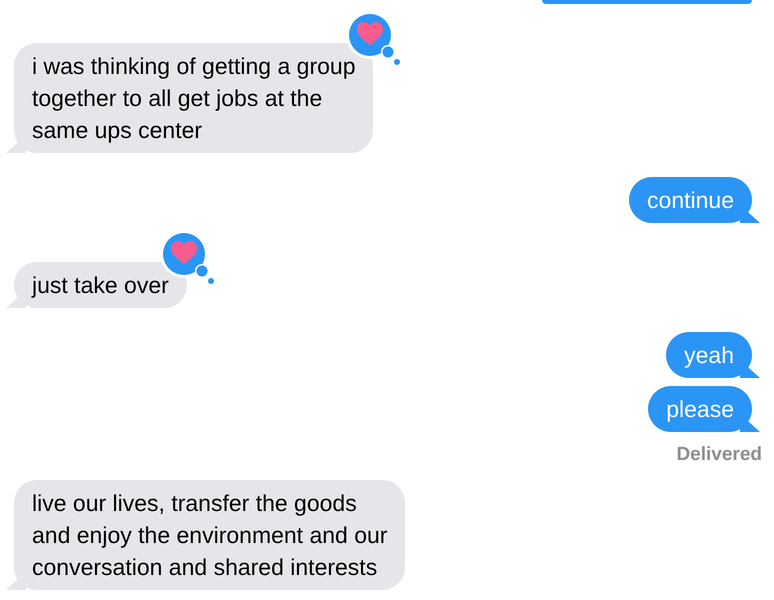  Describe the element at coordinates (719, 455) in the screenshot. I see `delivery-status: Delivered` at that location.